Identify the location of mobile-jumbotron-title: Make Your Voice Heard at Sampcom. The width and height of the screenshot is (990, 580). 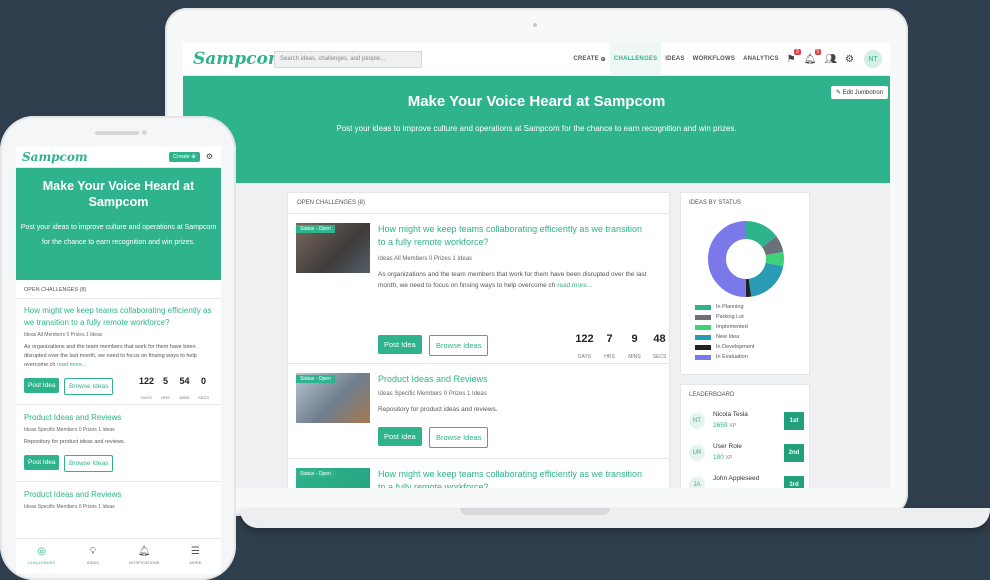
(118, 194).